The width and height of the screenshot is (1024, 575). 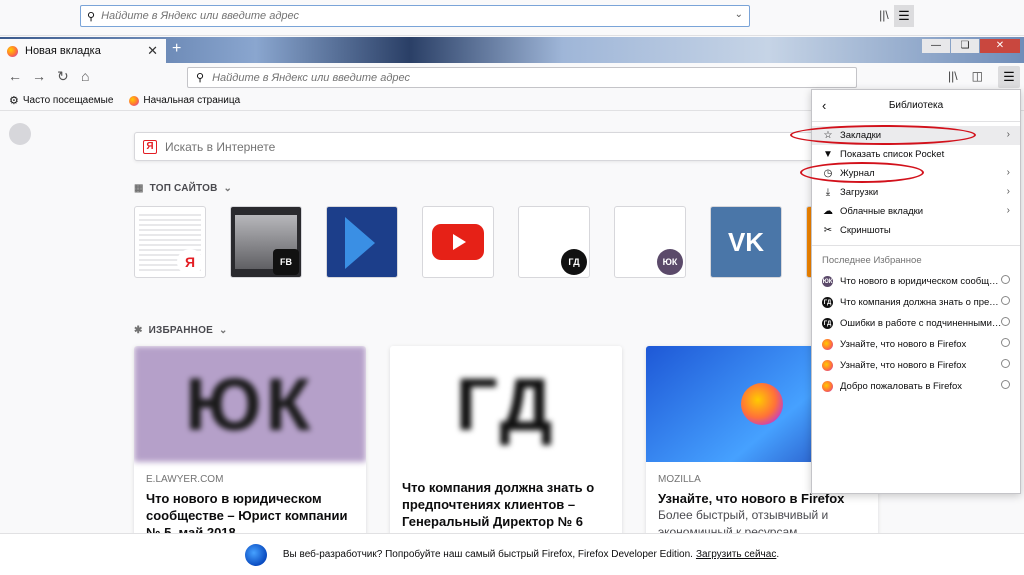 What do you see at coordinates (39, 76) in the screenshot?
I see `forward-arrow-icon: →` at bounding box center [39, 76].